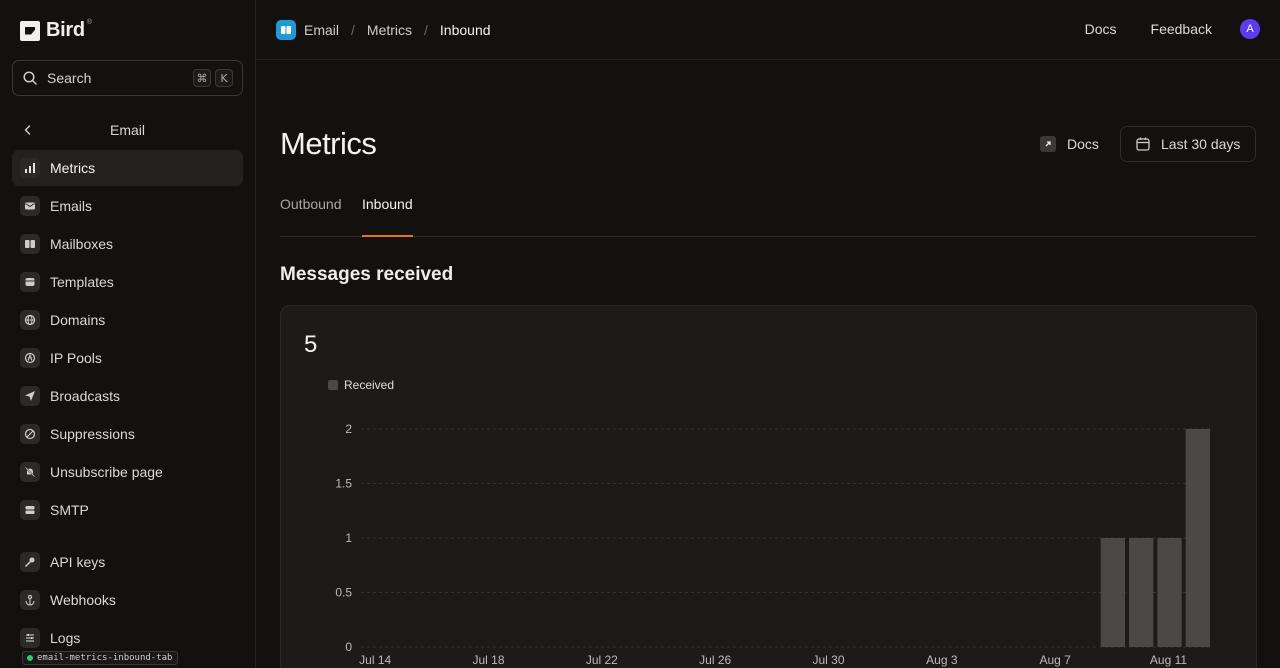 The image size is (1280, 668). Describe the element at coordinates (30, 168) in the screenshot. I see `bar-chart-icon` at that location.